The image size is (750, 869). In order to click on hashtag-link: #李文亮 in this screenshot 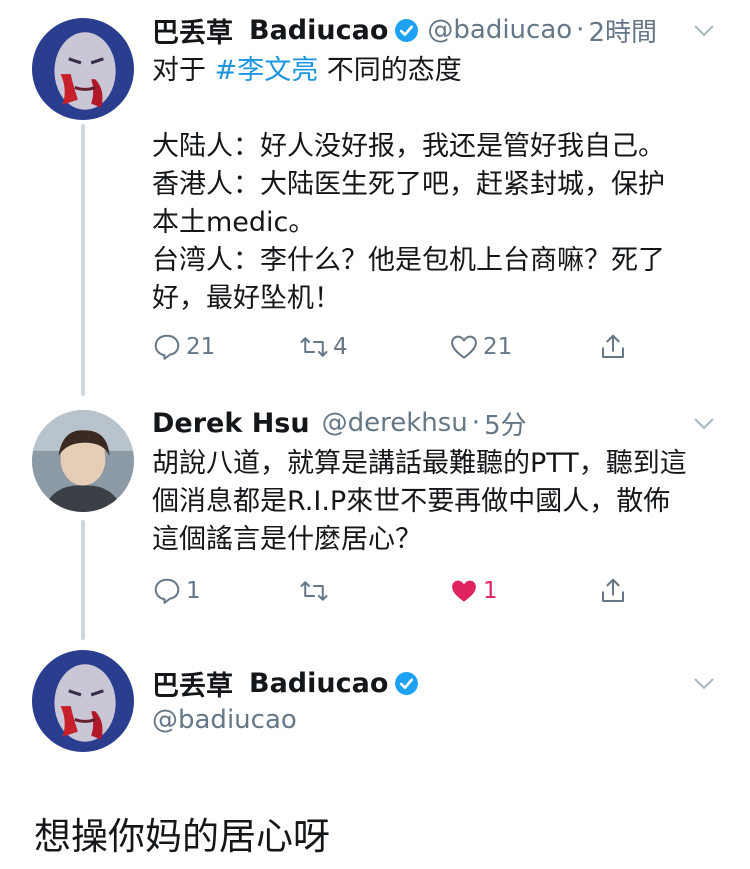, I will do `click(267, 70)`.